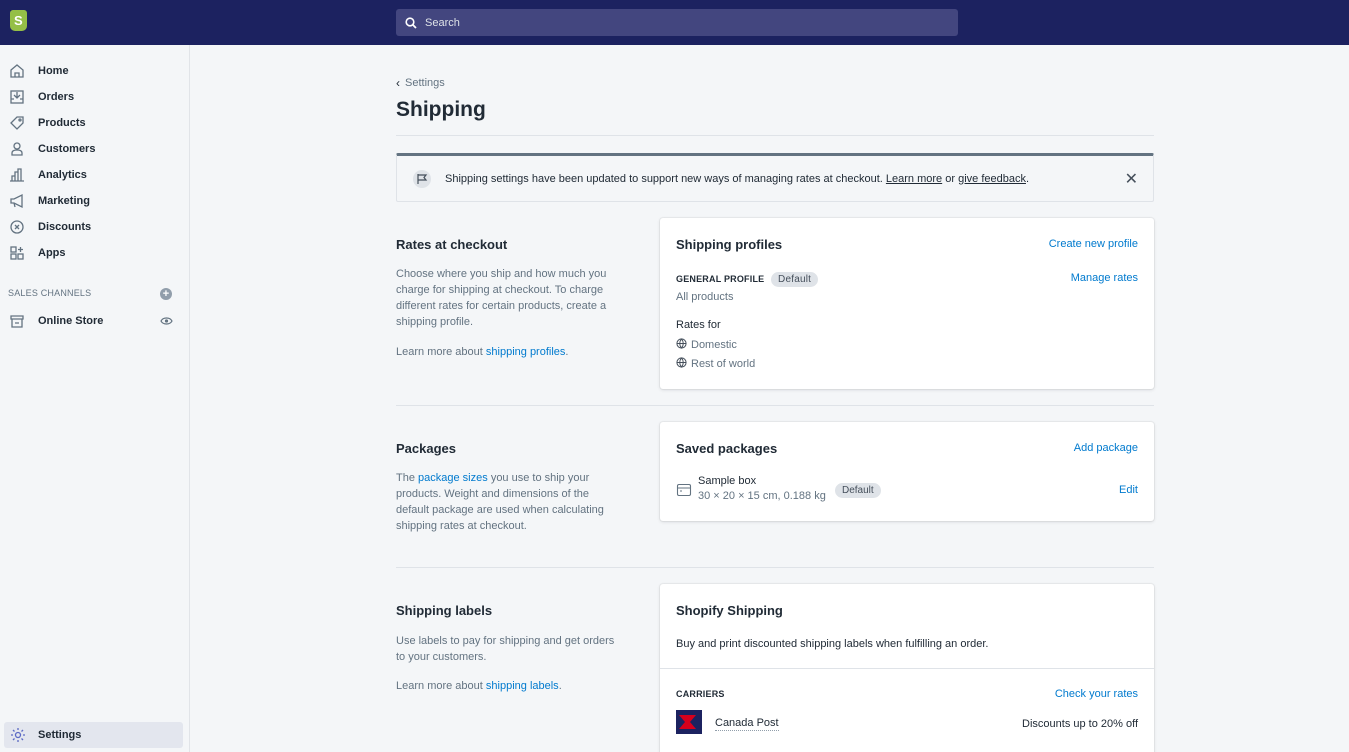  Describe the element at coordinates (96, 97) in the screenshot. I see `sidebar-item-orders: Orders` at that location.